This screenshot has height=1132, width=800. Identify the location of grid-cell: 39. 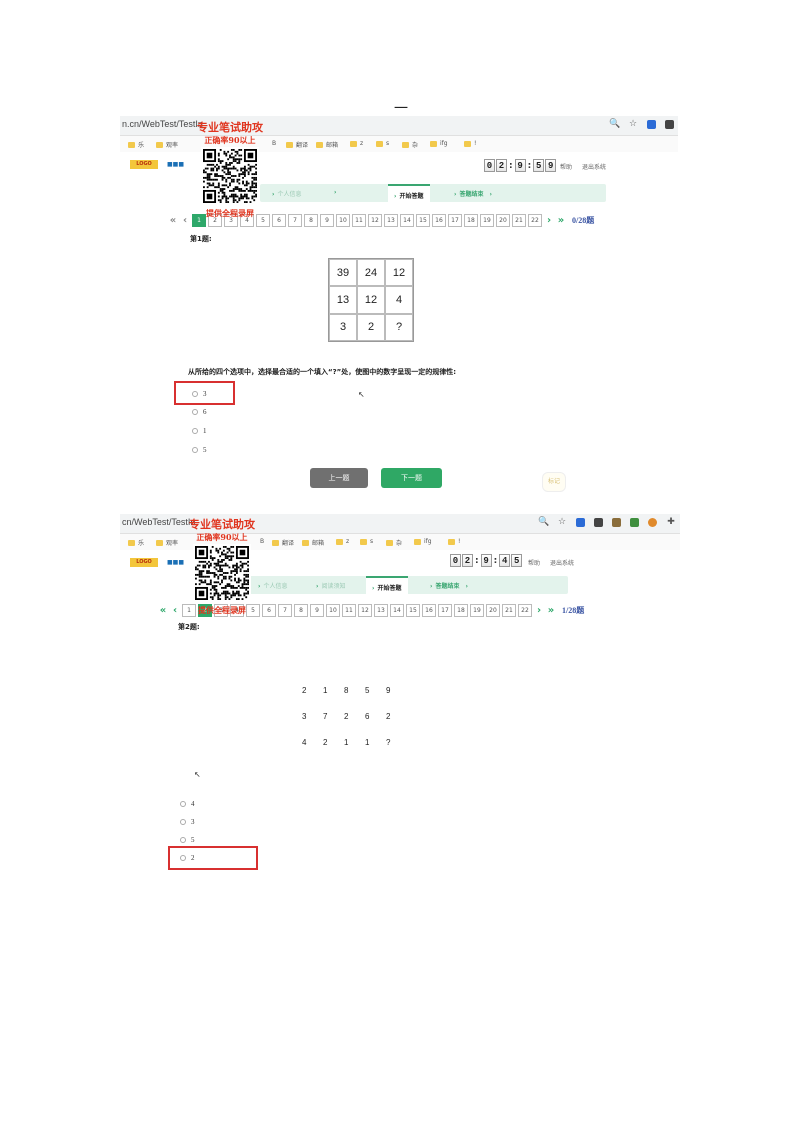
(343, 273).